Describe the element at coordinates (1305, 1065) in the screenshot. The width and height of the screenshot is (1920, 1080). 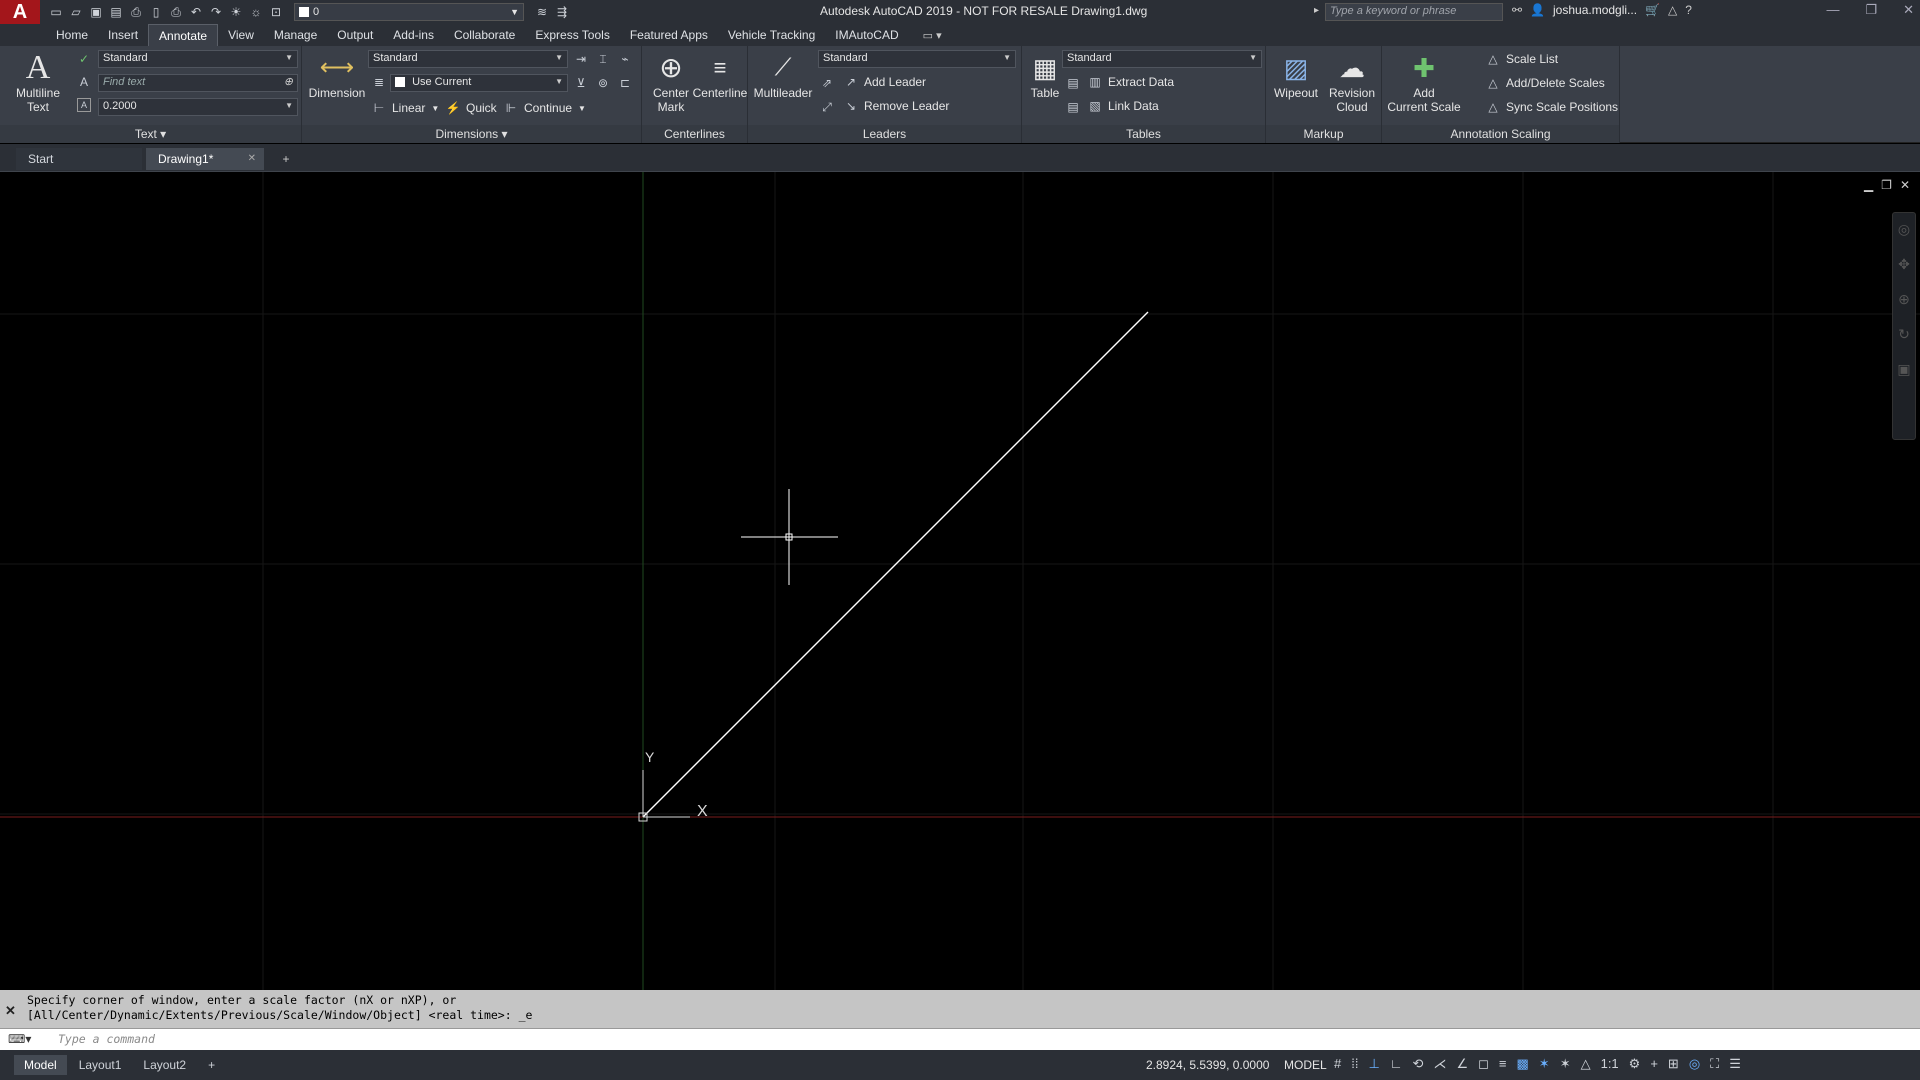
I see `model-space-toggle: MODEL` at that location.